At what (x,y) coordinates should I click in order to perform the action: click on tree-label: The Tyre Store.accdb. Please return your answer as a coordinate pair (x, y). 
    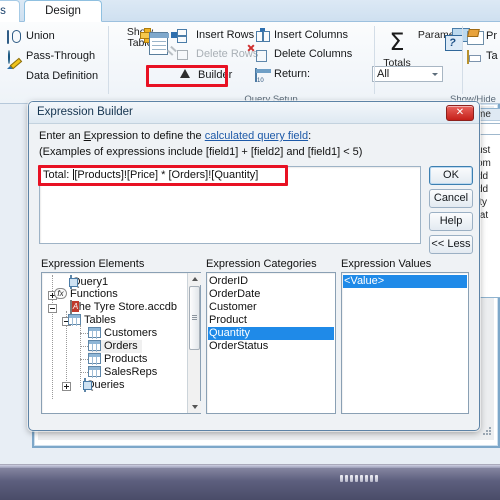
    Looking at the image, I should click on (124, 307).